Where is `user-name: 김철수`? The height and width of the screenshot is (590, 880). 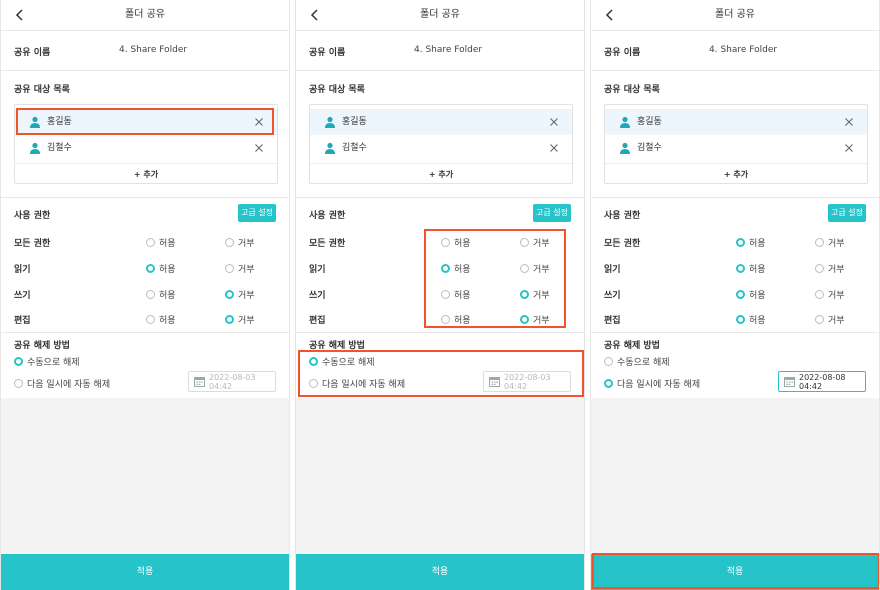 user-name: 김철수 is located at coordinates (649, 148).